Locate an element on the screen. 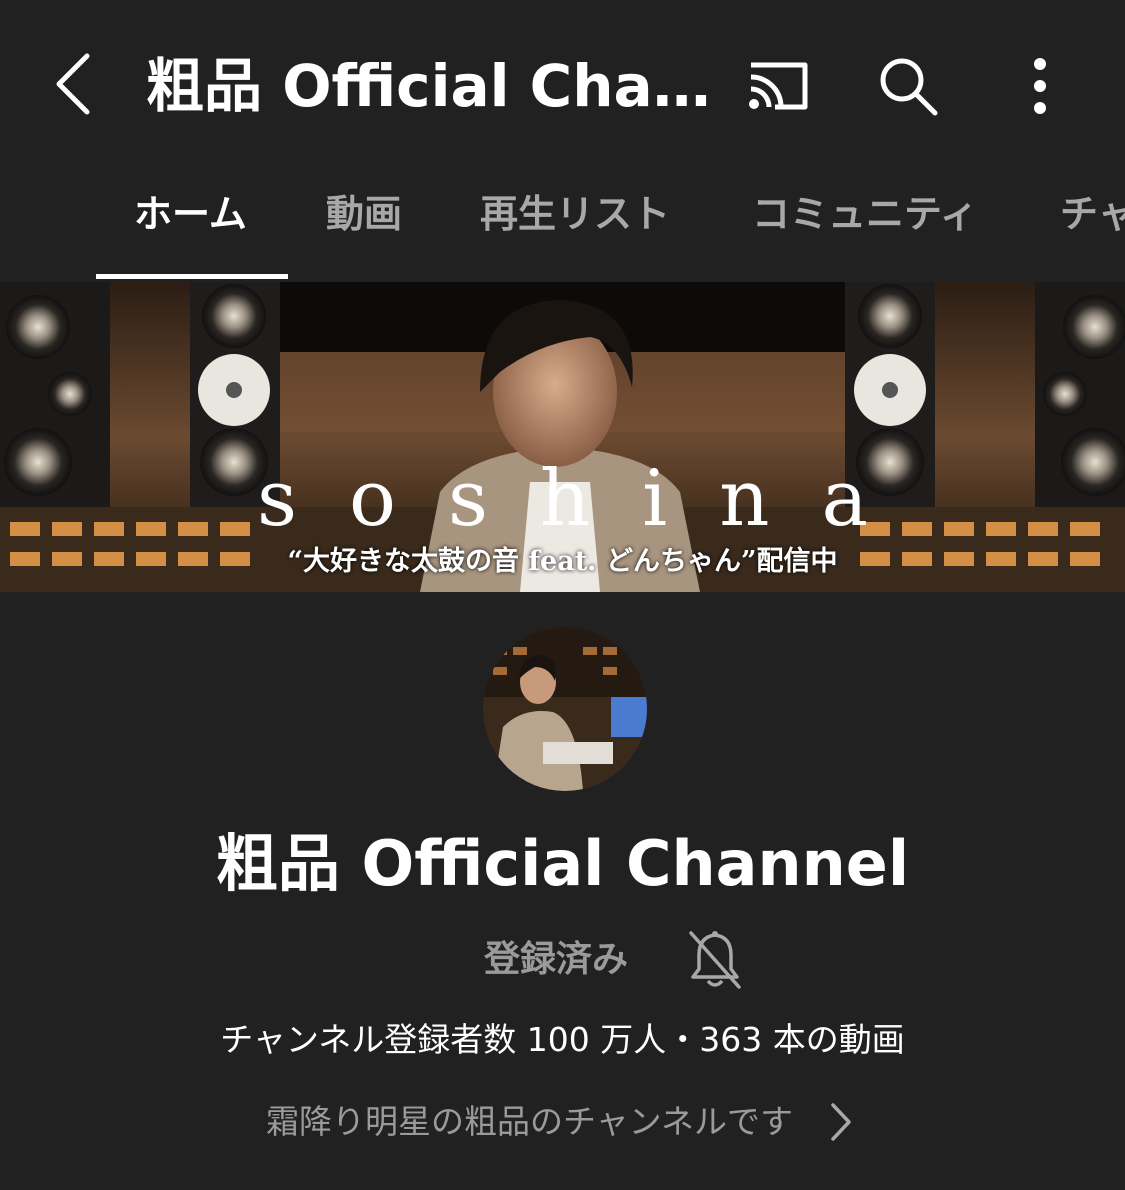  channel-stats: チャンネル登録者数 100 万人・363 本の動画 is located at coordinates (562, 1039).